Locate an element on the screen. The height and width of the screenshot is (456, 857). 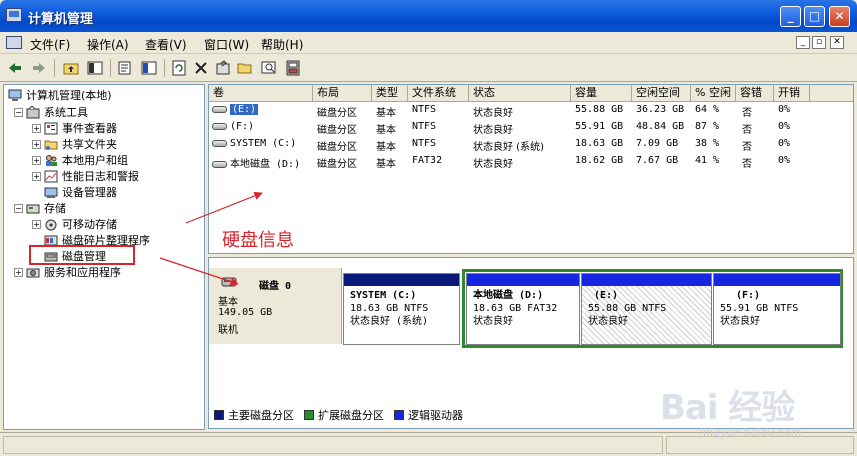
tree-item-system-tools: − 系统工具 is located at coordinates (51, 112).